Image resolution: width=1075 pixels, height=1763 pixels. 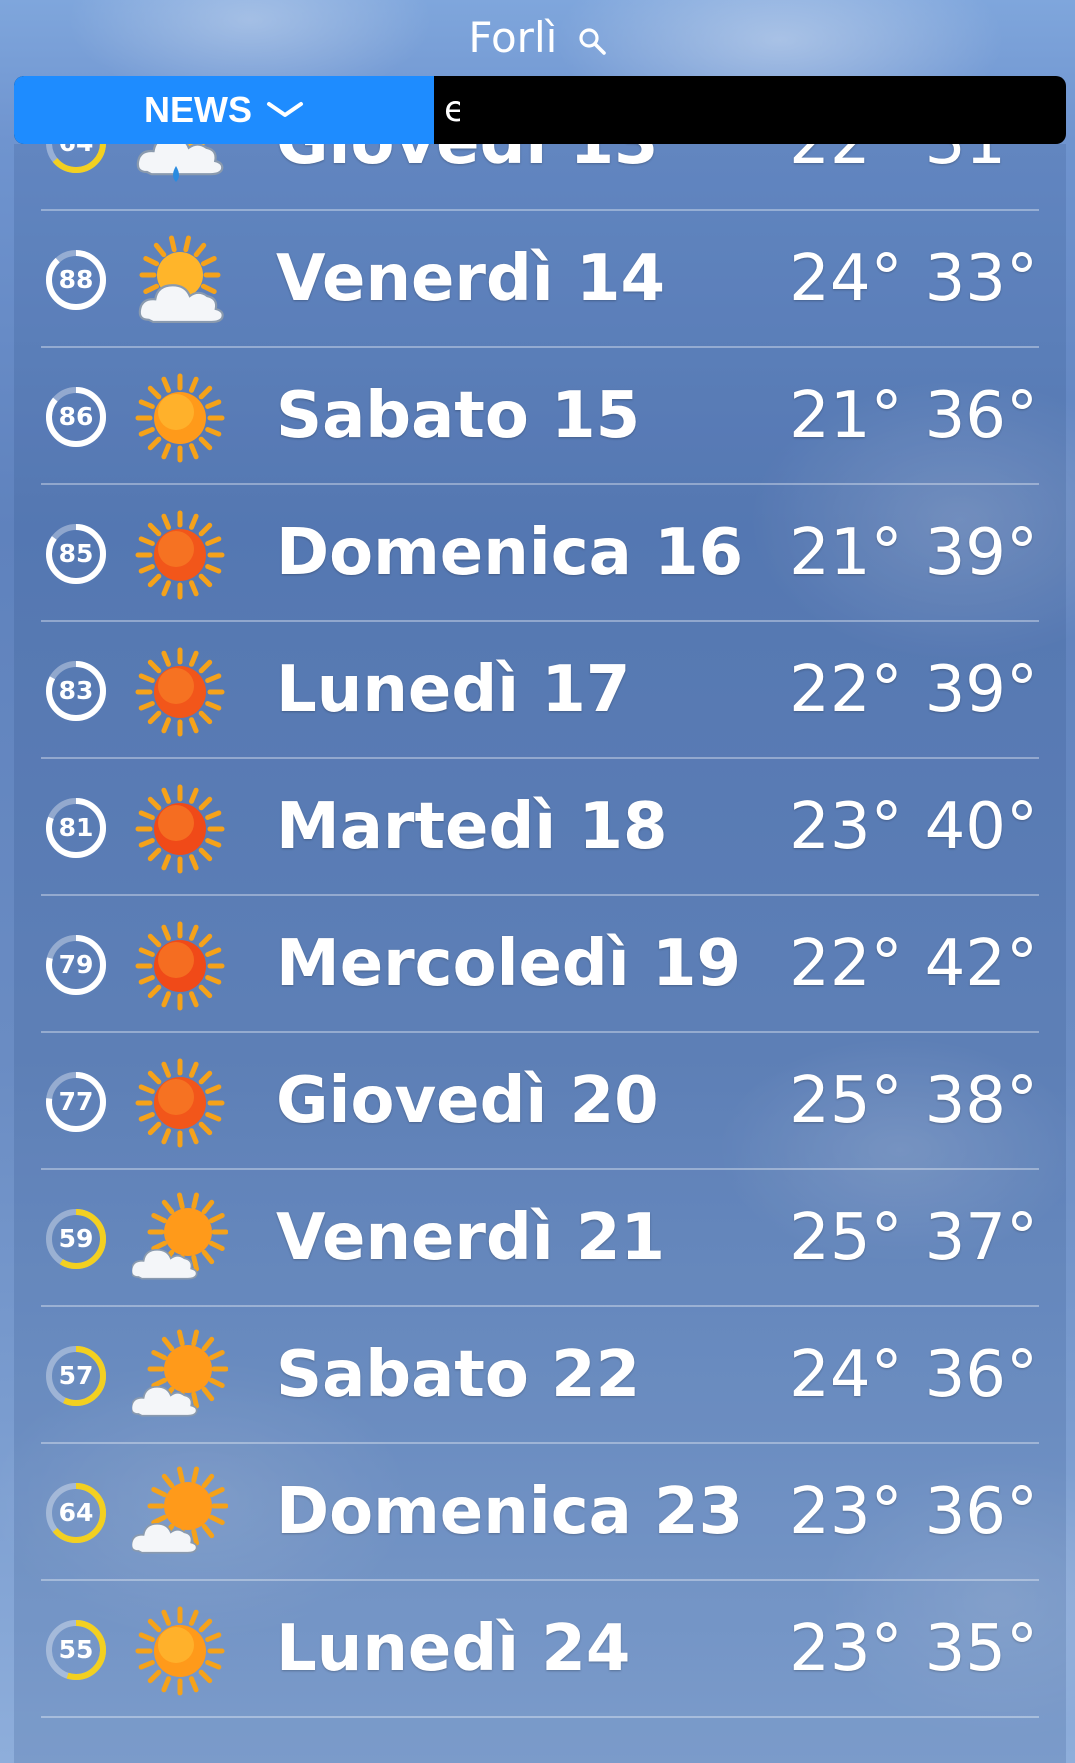 I want to click on day-label: Mercoledì 19, so click(x=508, y=964).